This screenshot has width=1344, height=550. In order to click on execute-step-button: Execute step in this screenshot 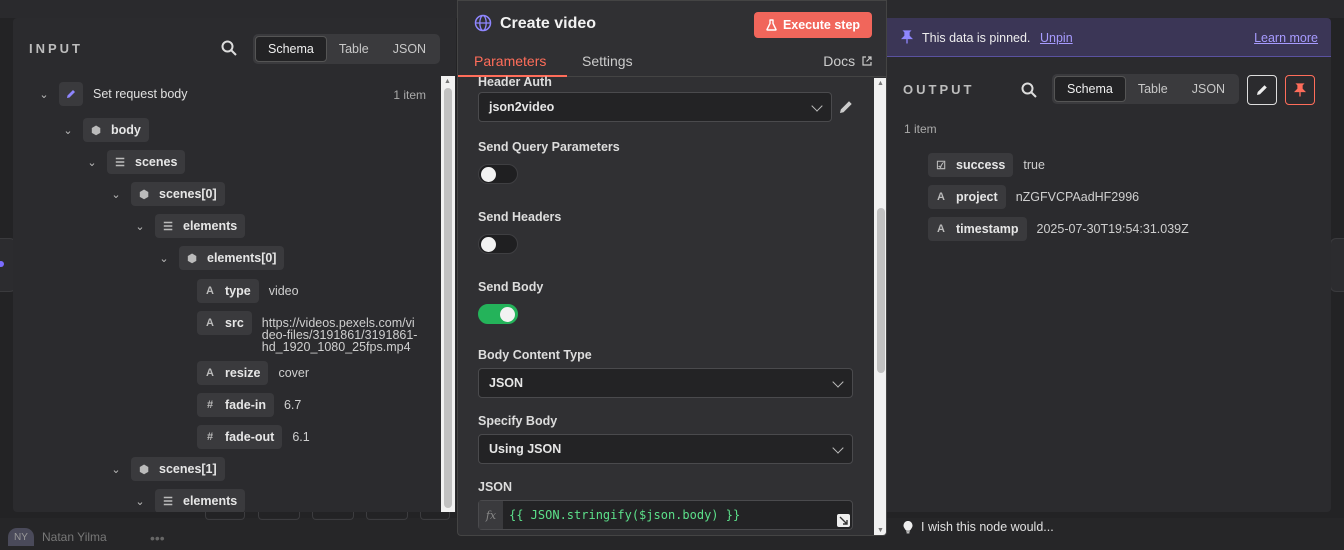, I will do `click(813, 25)`.